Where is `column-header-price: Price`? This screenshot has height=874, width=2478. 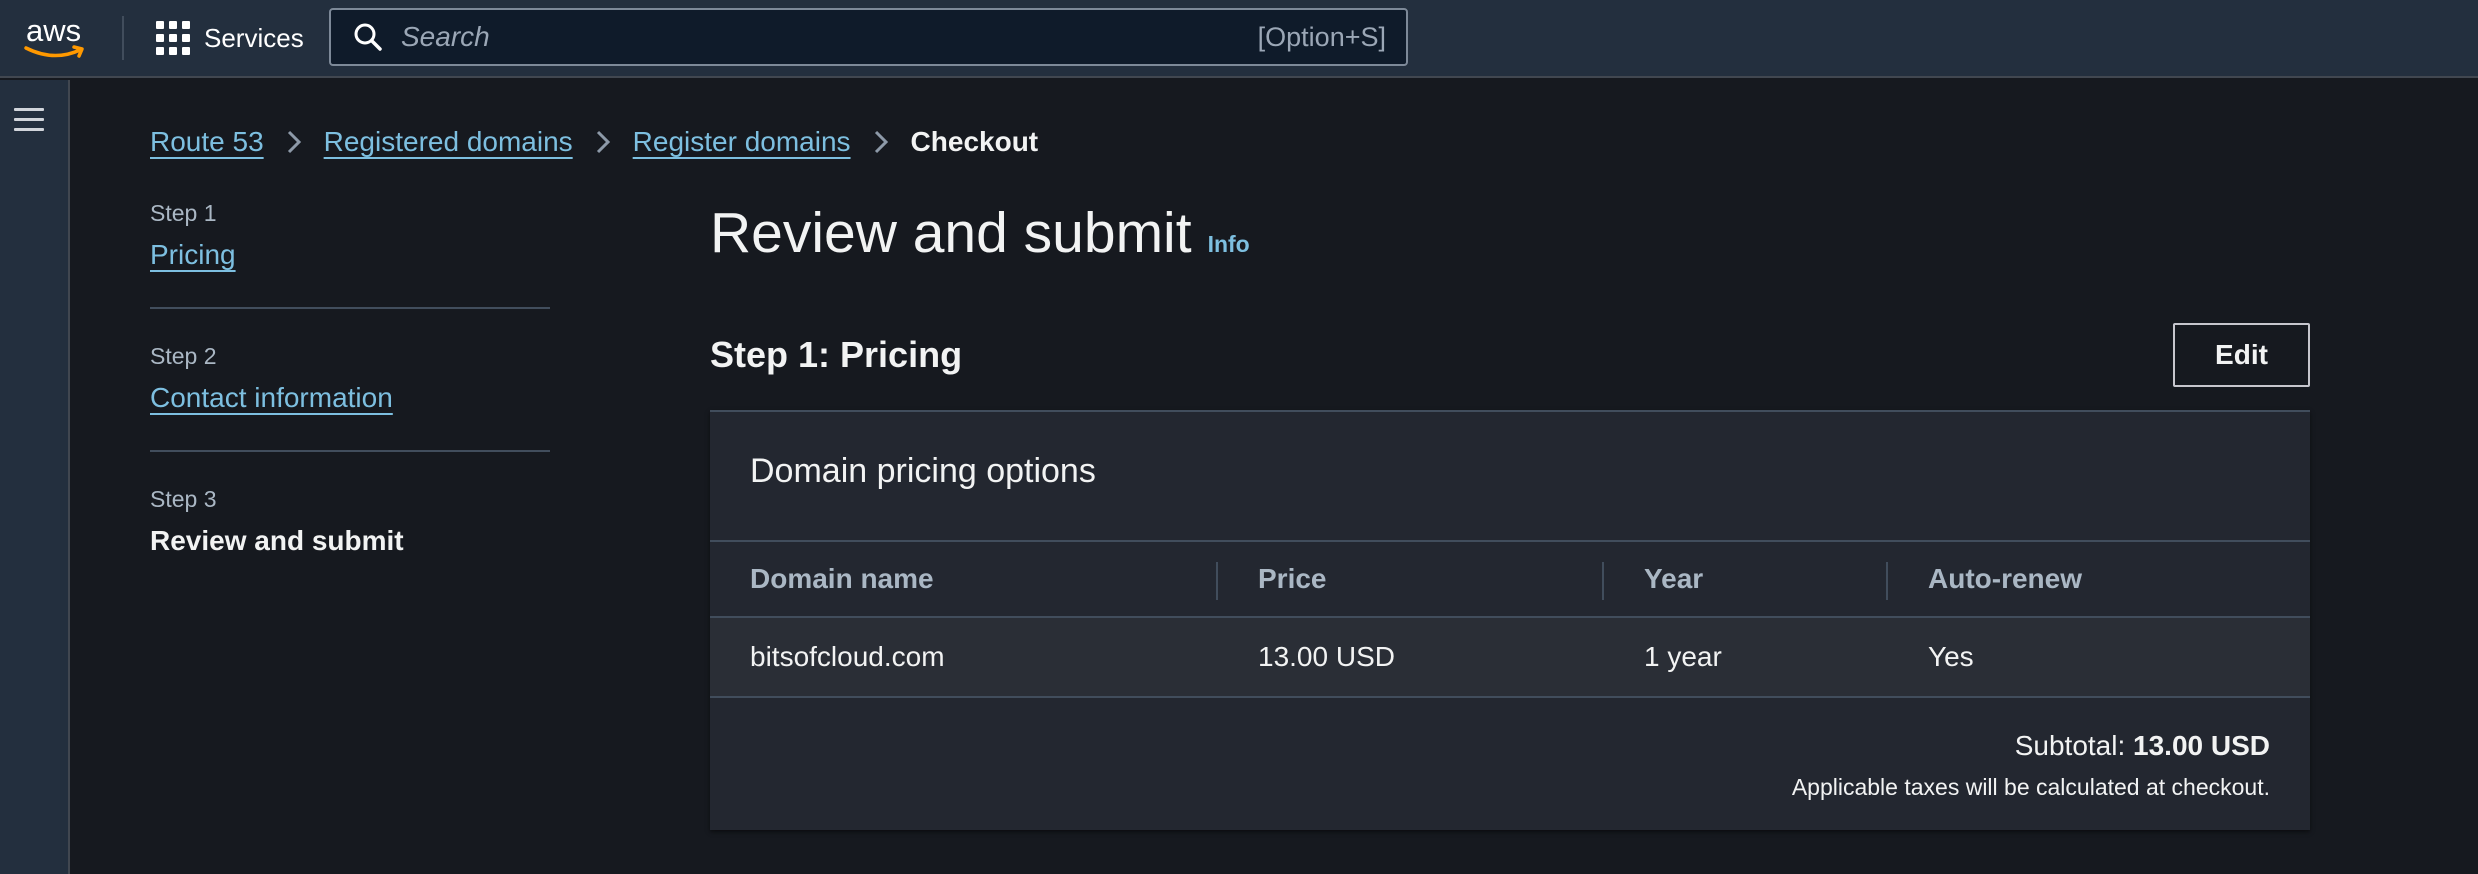 column-header-price: Price is located at coordinates (1411, 579).